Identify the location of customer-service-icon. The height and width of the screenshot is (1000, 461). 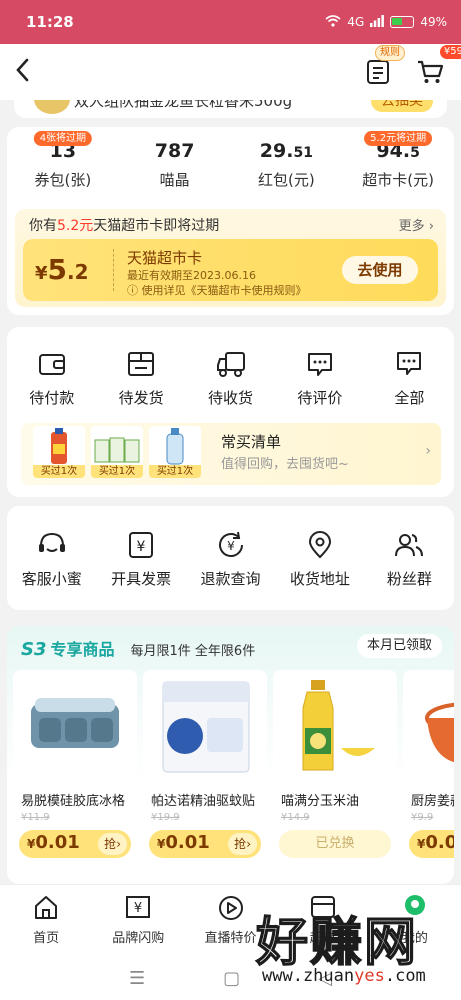
(51, 546).